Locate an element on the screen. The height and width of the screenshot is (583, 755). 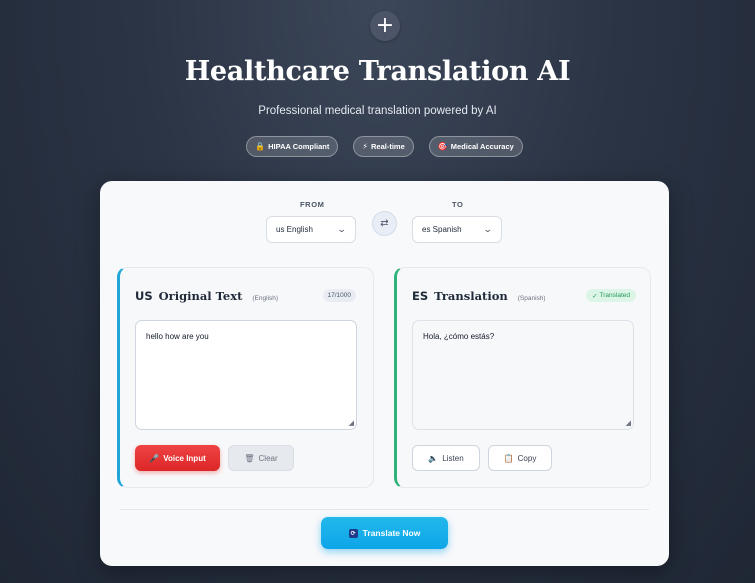
listen-button: 🔈 Listen is located at coordinates (446, 458).